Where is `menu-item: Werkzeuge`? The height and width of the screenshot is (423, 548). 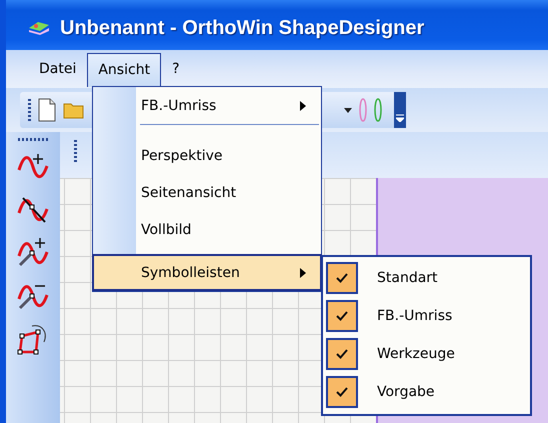
menu-item: Werkzeuge is located at coordinates (416, 354).